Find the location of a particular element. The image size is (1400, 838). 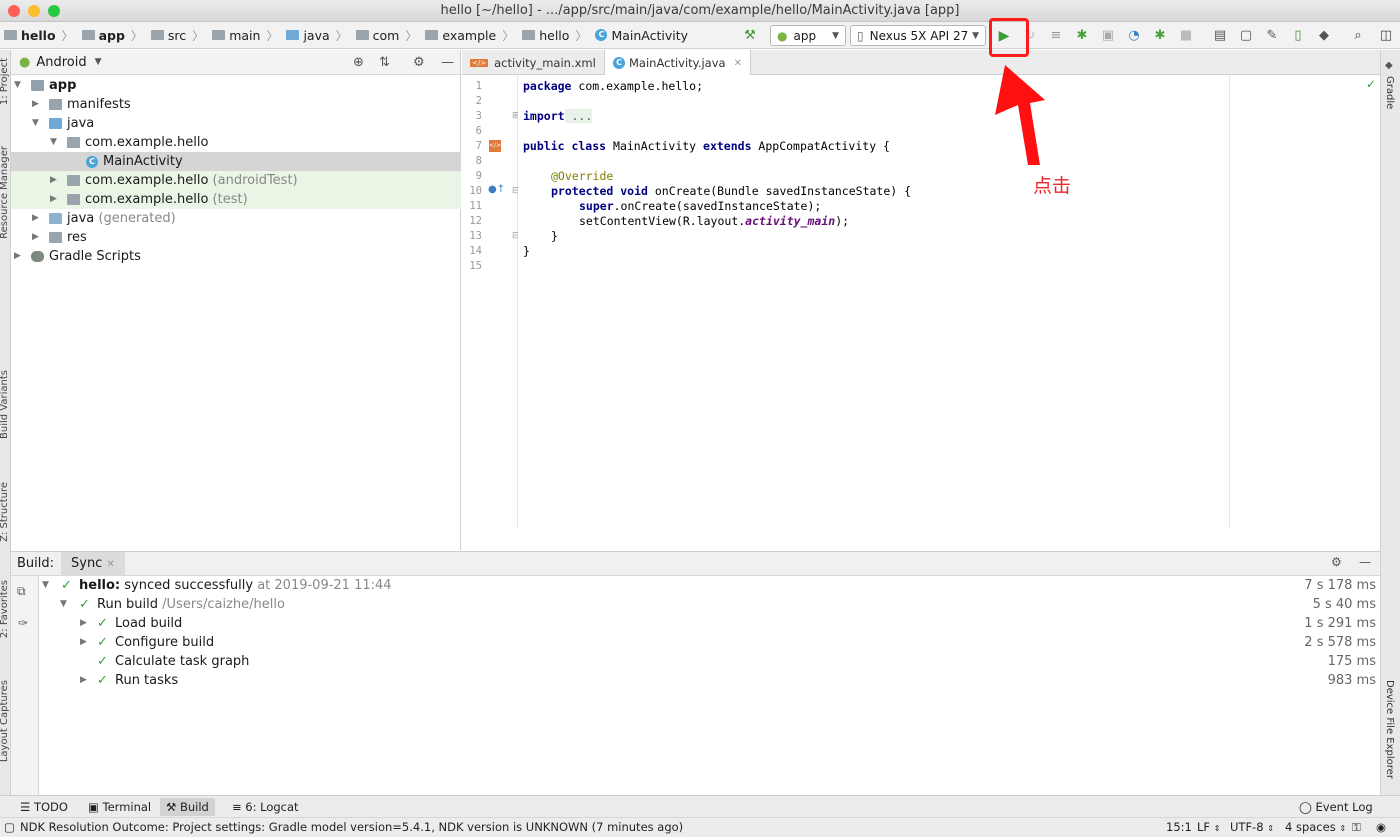

side-tab-build-variants: Build Variants is located at coordinates (5, 404).